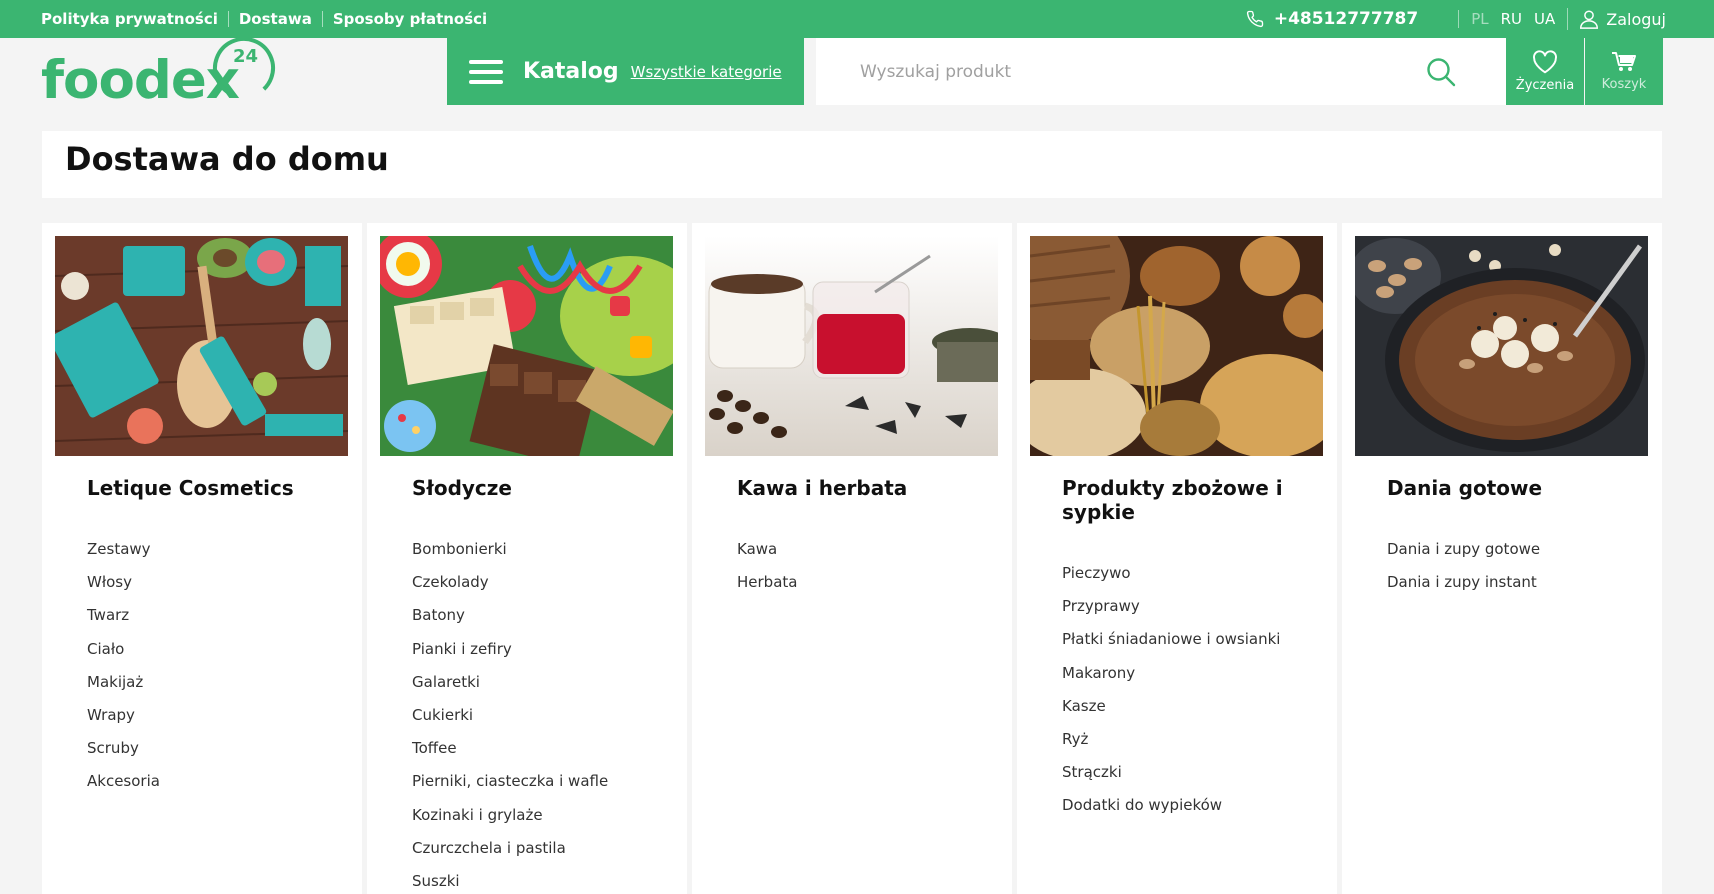  What do you see at coordinates (1187, 500) in the screenshot?
I see `category-title: Produkty zbożowe i sypkie` at bounding box center [1187, 500].